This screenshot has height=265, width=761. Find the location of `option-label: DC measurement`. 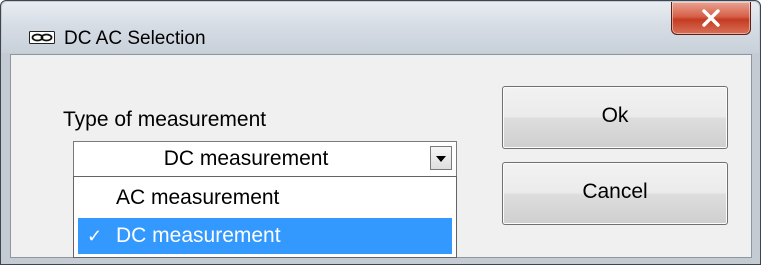

option-label: DC measurement is located at coordinates (198, 235).